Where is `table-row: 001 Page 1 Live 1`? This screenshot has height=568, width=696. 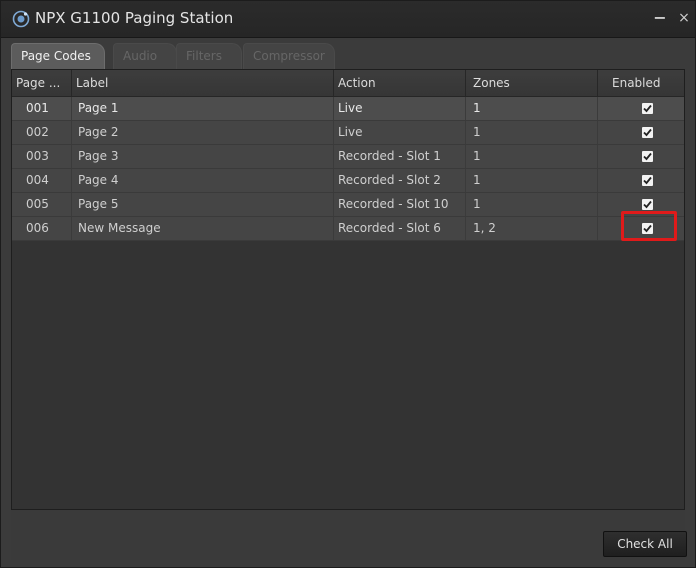 table-row: 001 Page 1 Live 1 is located at coordinates (348, 109).